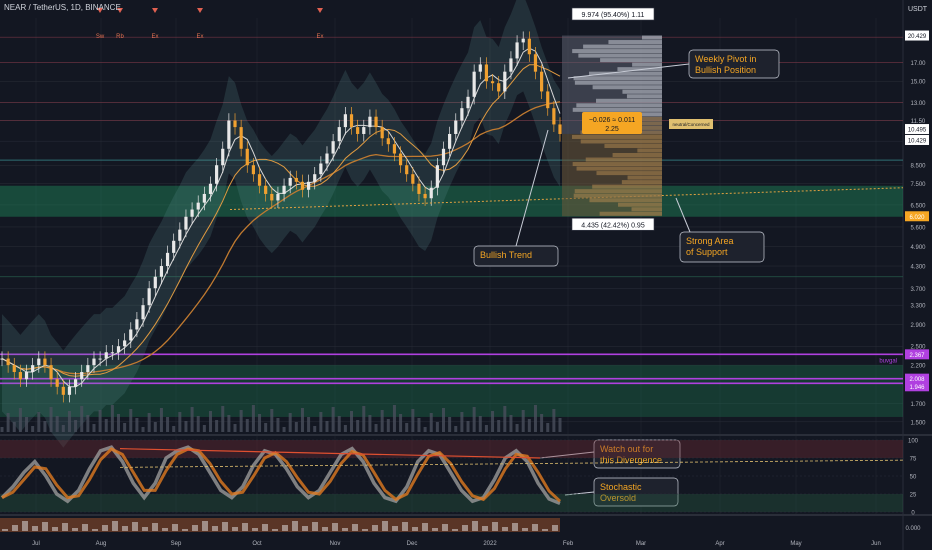 Image resolution: width=932 pixels, height=550 pixels. What do you see at coordinates (691, 124) in the screenshot?
I see `side-tag-label: neutral/Concerned` at bounding box center [691, 124].